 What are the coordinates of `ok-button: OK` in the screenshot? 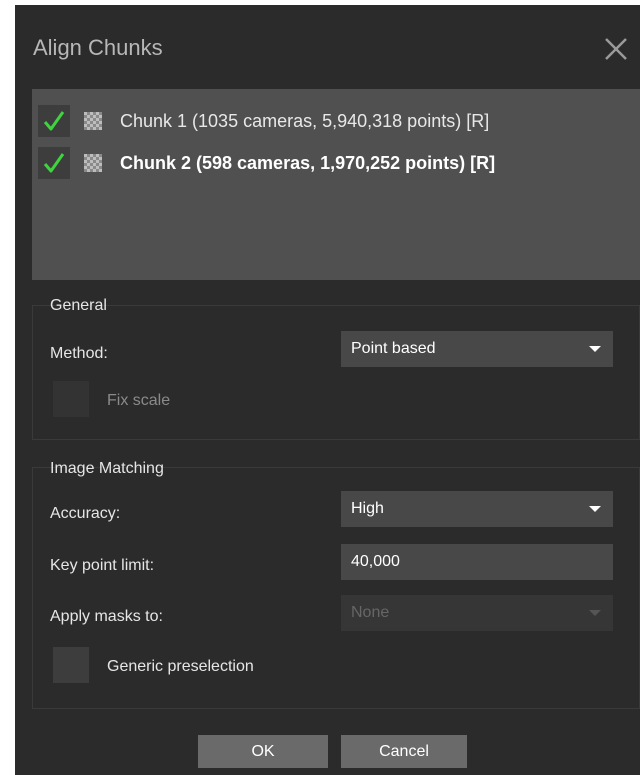 It's located at (263, 751).